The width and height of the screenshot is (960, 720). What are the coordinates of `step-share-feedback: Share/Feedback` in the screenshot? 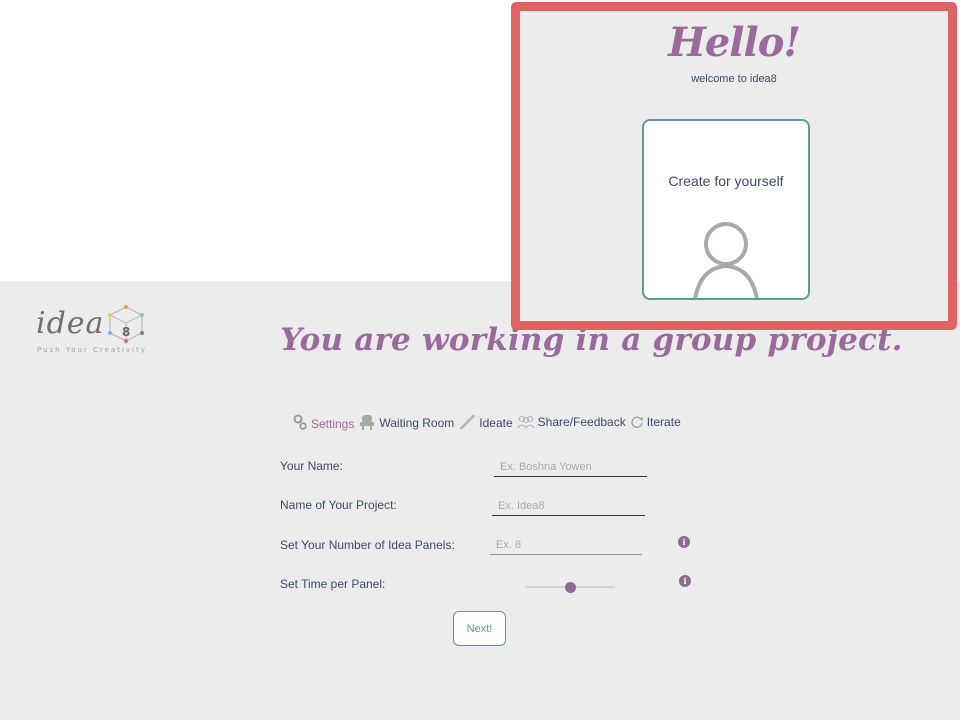 It's located at (571, 422).